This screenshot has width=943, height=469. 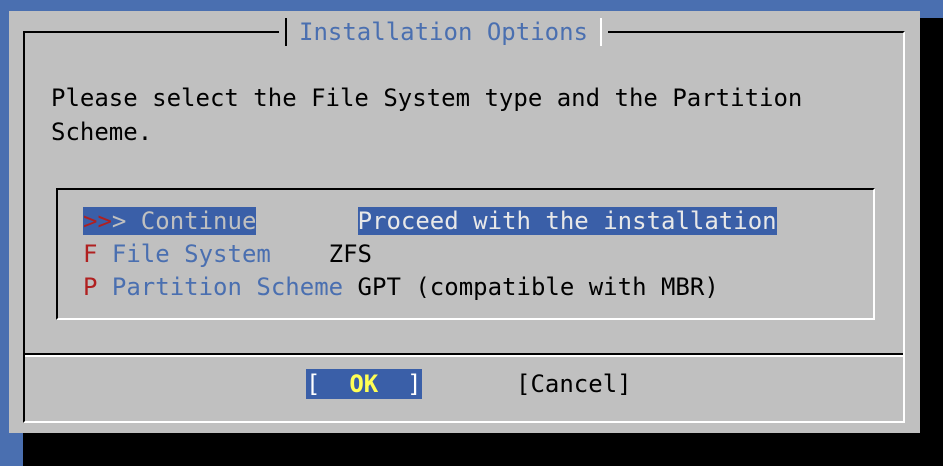 What do you see at coordinates (538, 287) in the screenshot?
I see `menu-item-description: GPT (compatible with MBR)` at bounding box center [538, 287].